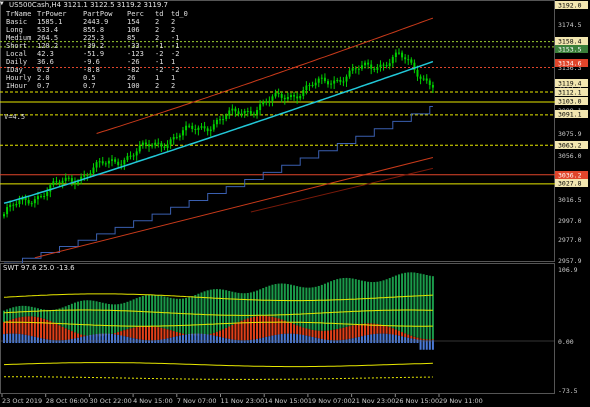 The height and width of the screenshot is (407, 590). I want to click on stats-cell: td, so click(159, 14).